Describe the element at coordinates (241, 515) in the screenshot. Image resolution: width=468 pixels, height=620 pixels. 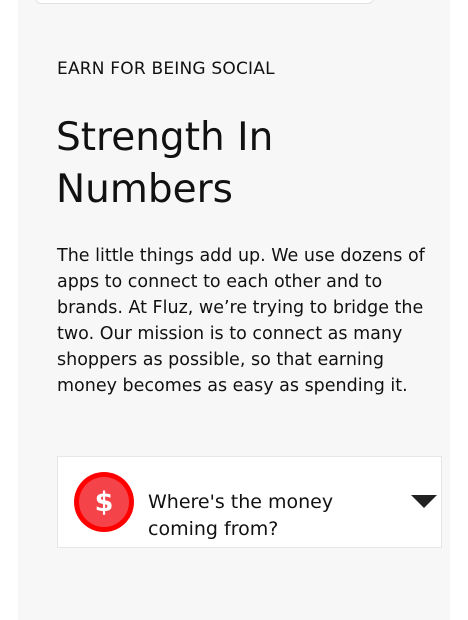
I see `faq-question: Where's the money coming from?` at that location.